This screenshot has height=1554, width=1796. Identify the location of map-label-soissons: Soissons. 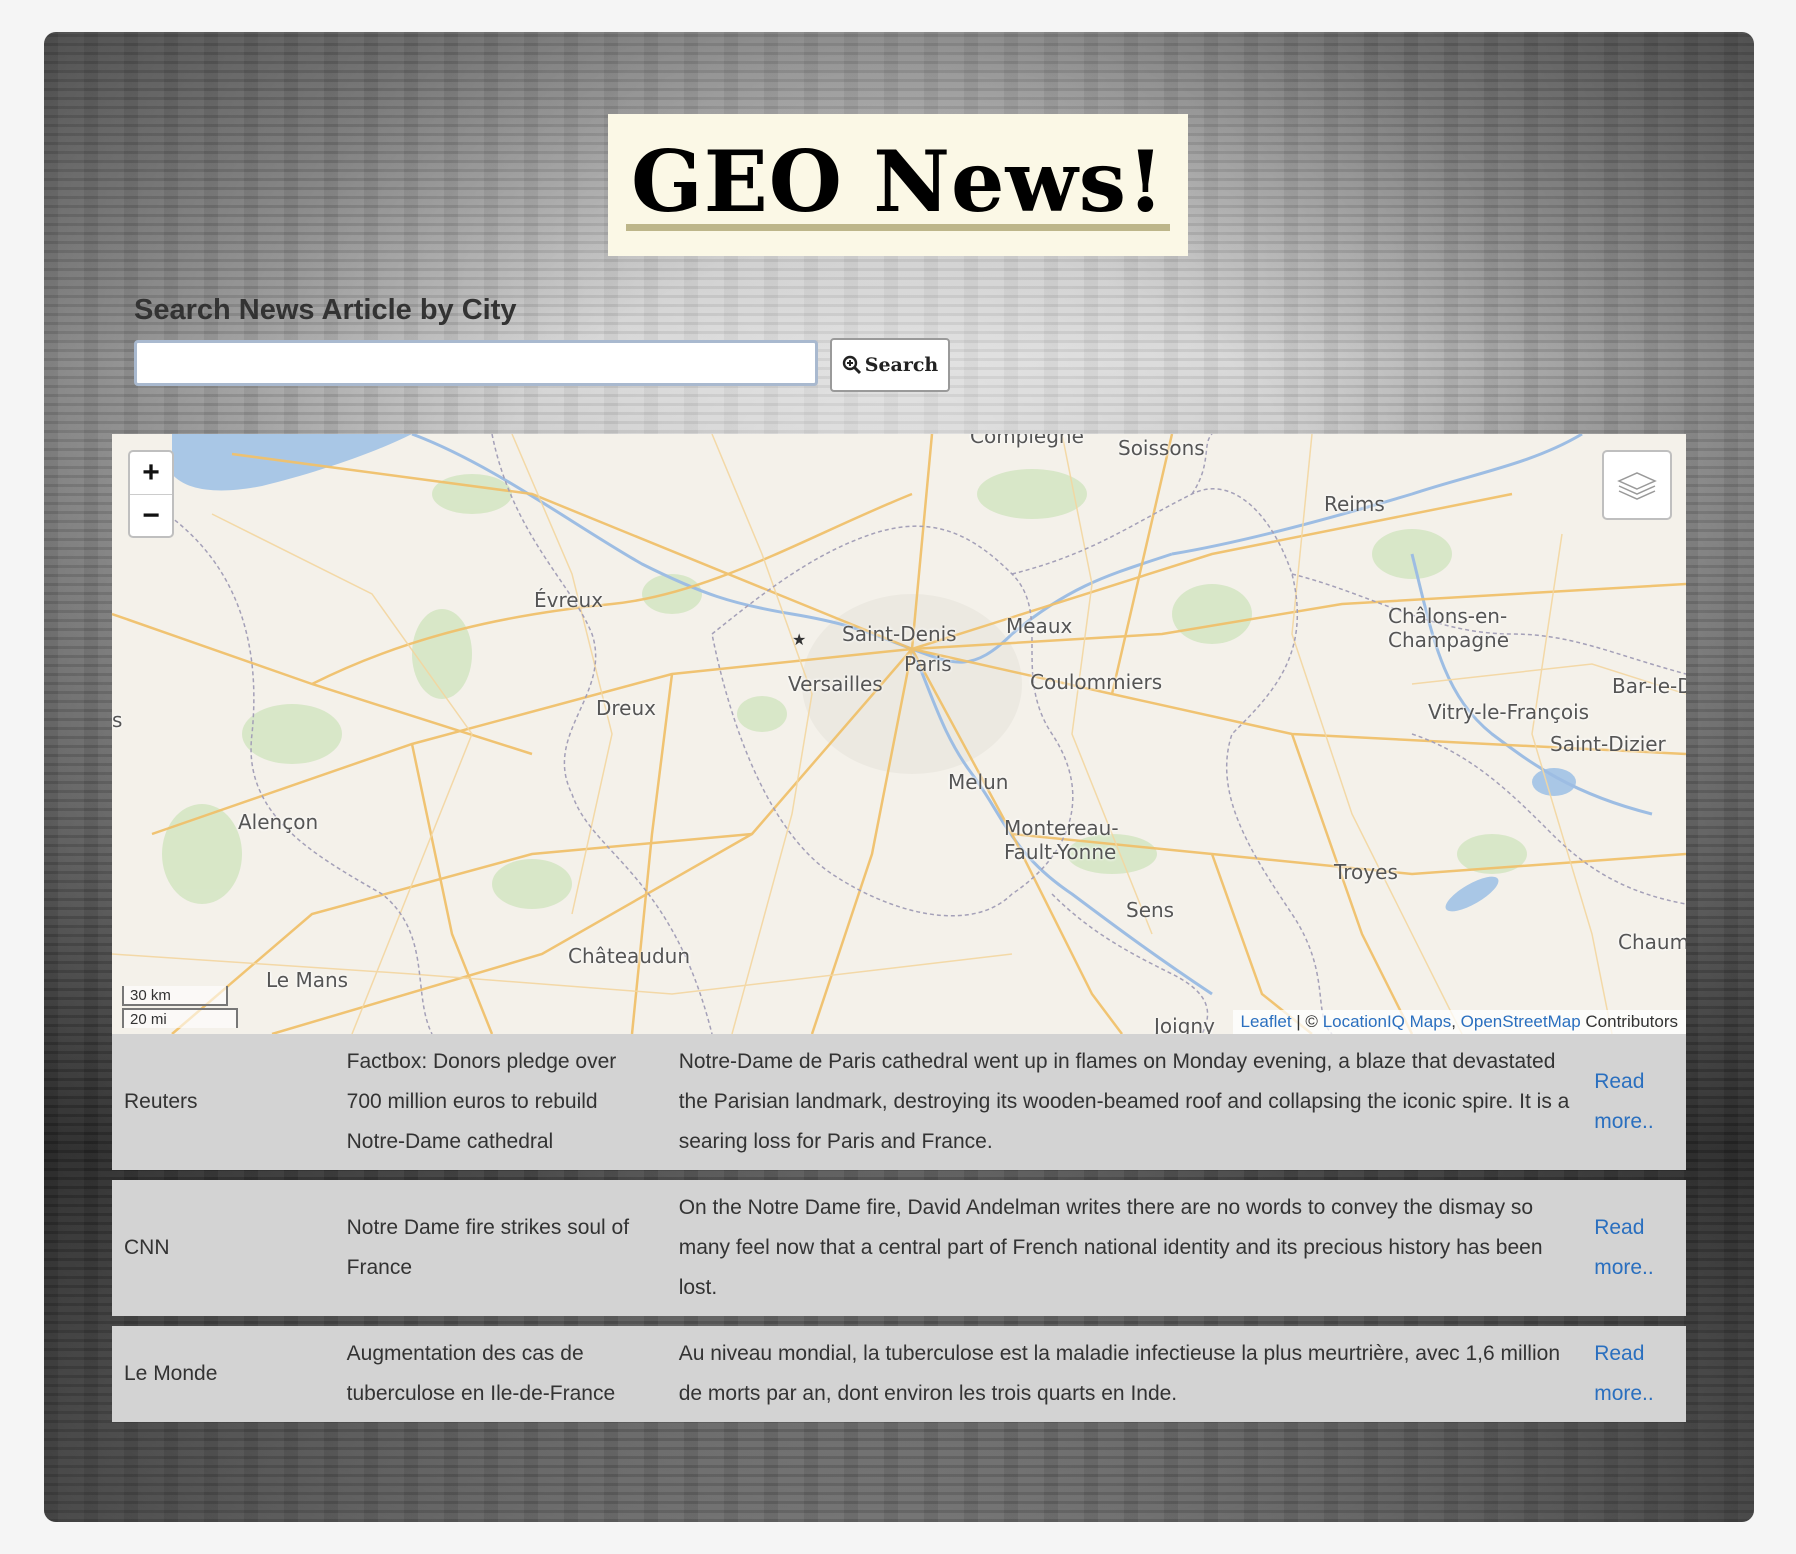
(1161, 448).